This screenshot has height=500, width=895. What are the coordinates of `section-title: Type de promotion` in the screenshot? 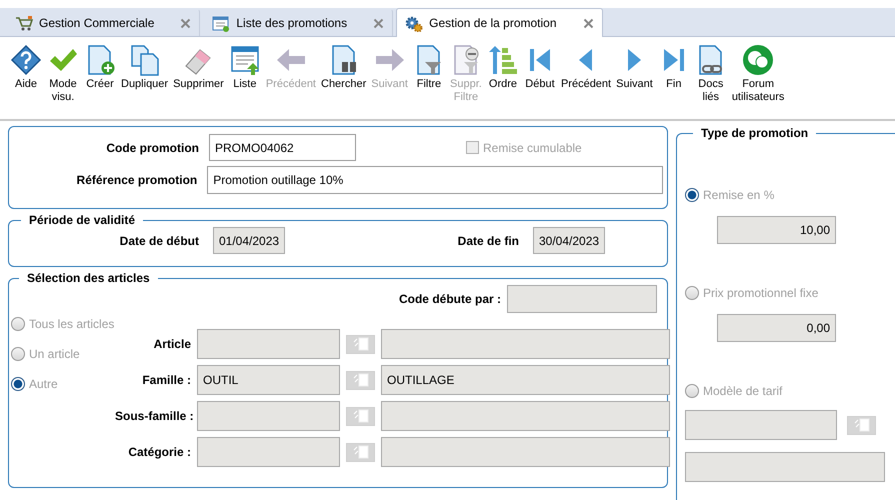 It's located at (755, 133).